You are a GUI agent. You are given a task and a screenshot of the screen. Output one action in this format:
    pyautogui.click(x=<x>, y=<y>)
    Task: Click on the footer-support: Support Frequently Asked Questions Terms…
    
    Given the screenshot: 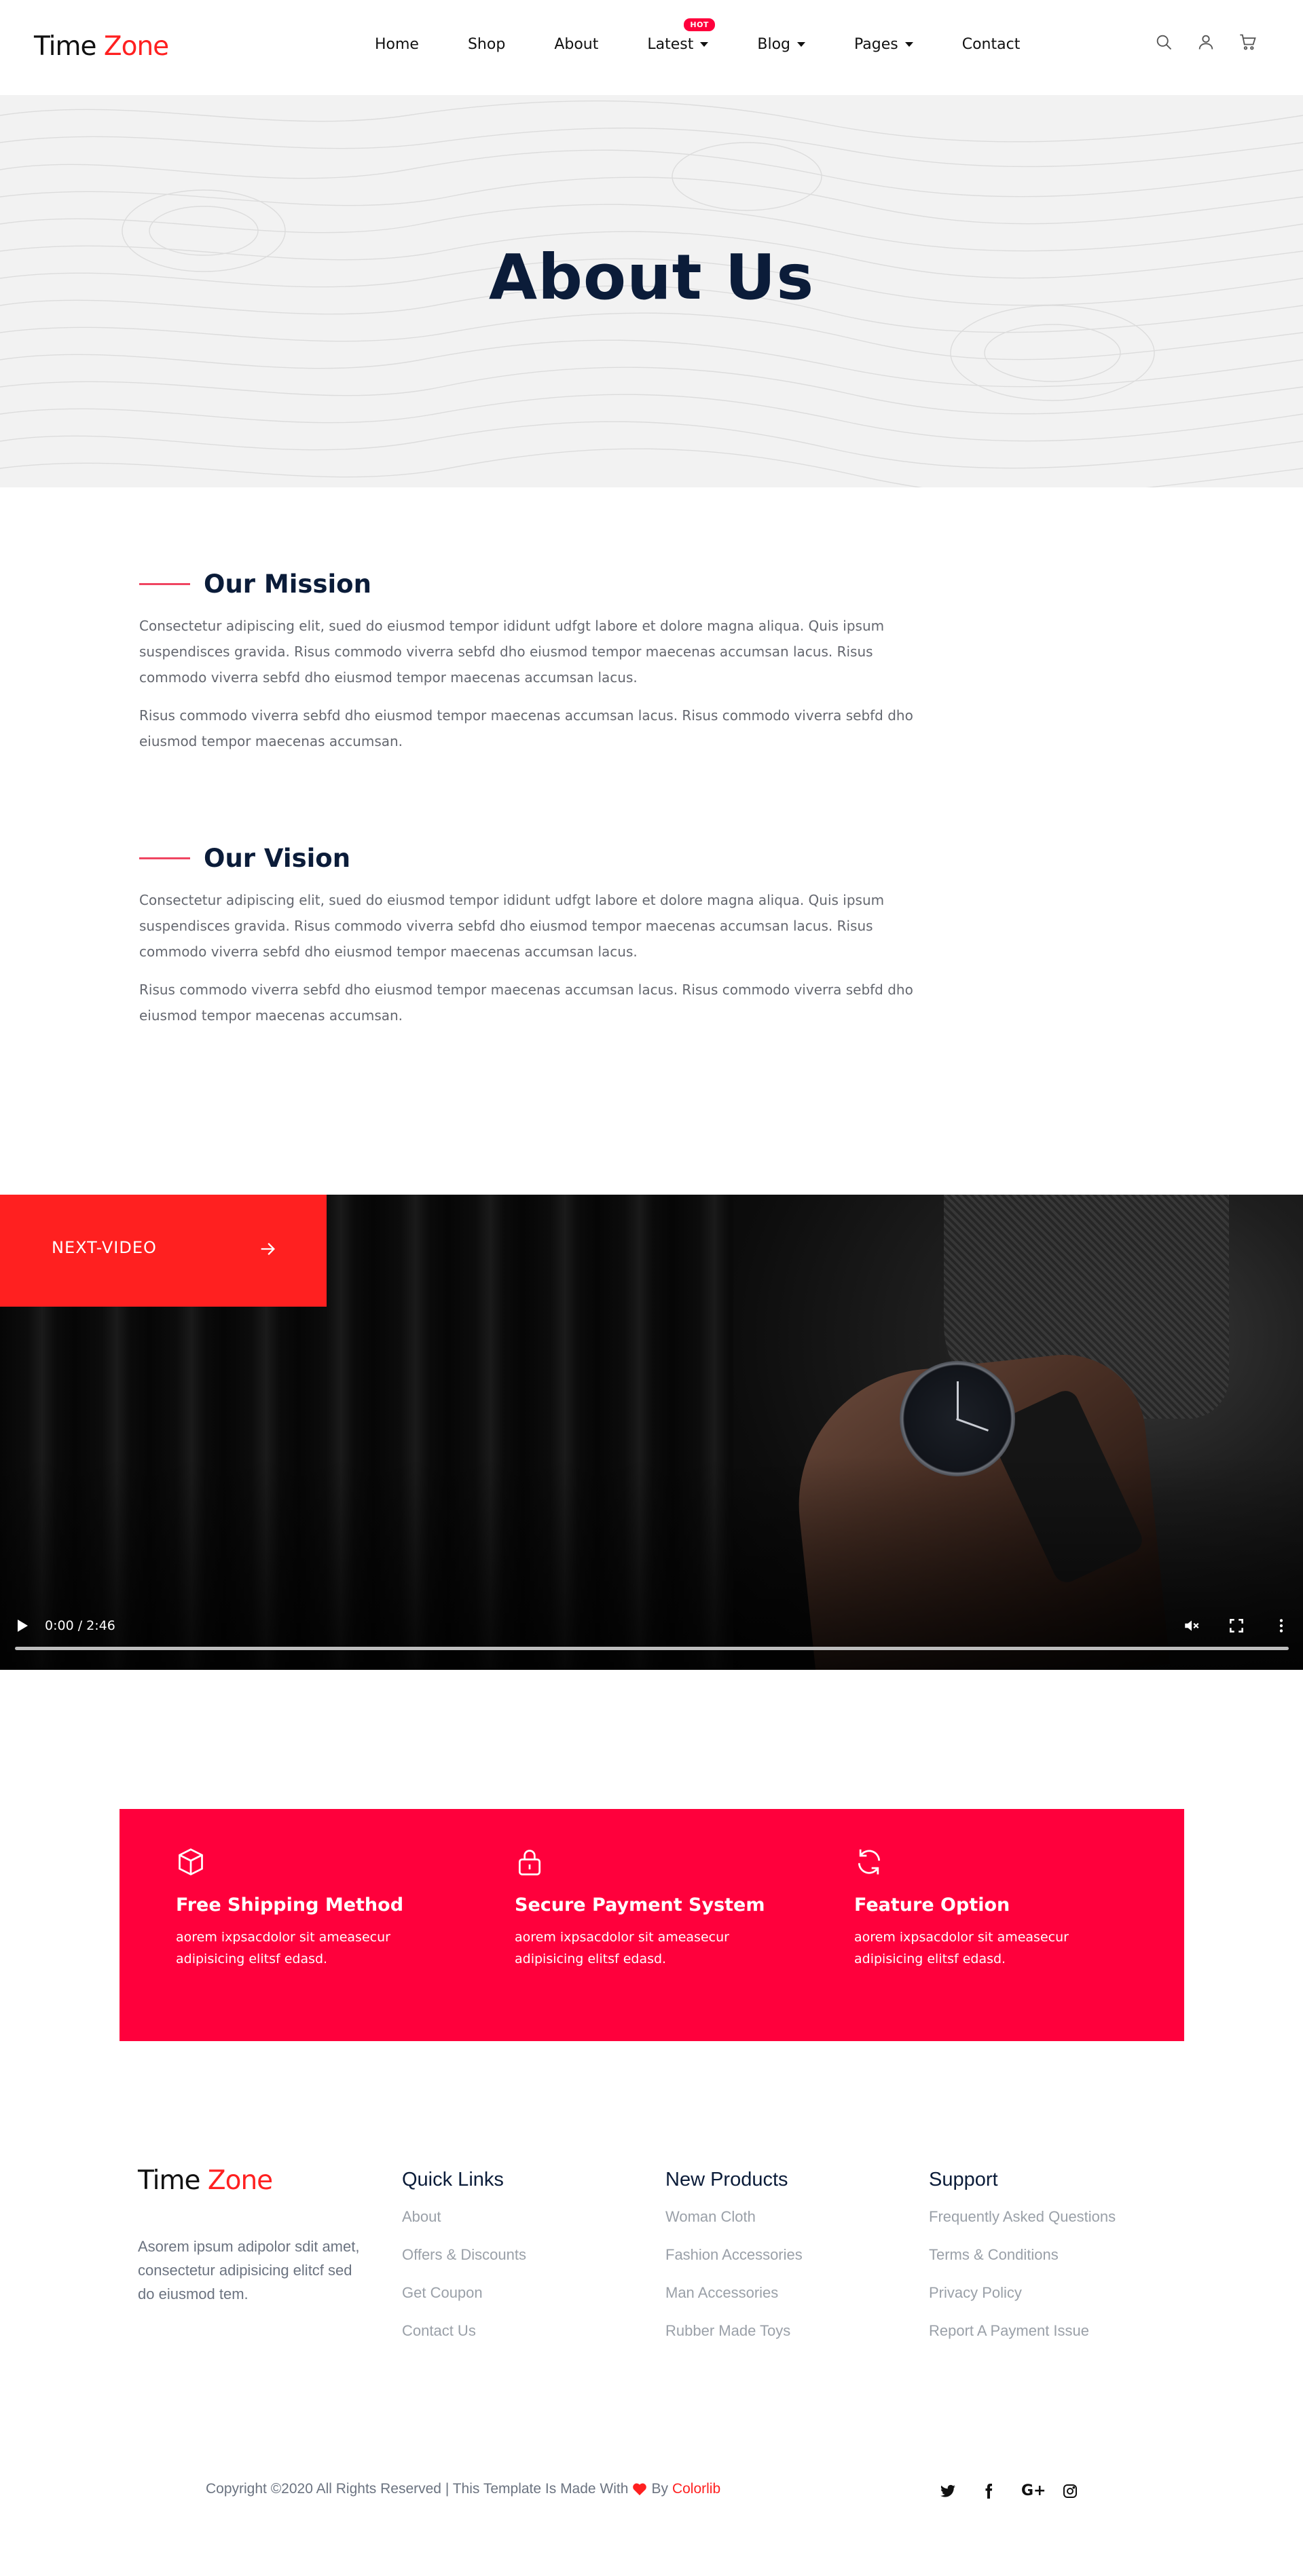 What is the action you would take?
    pyautogui.click(x=1022, y=2263)
    